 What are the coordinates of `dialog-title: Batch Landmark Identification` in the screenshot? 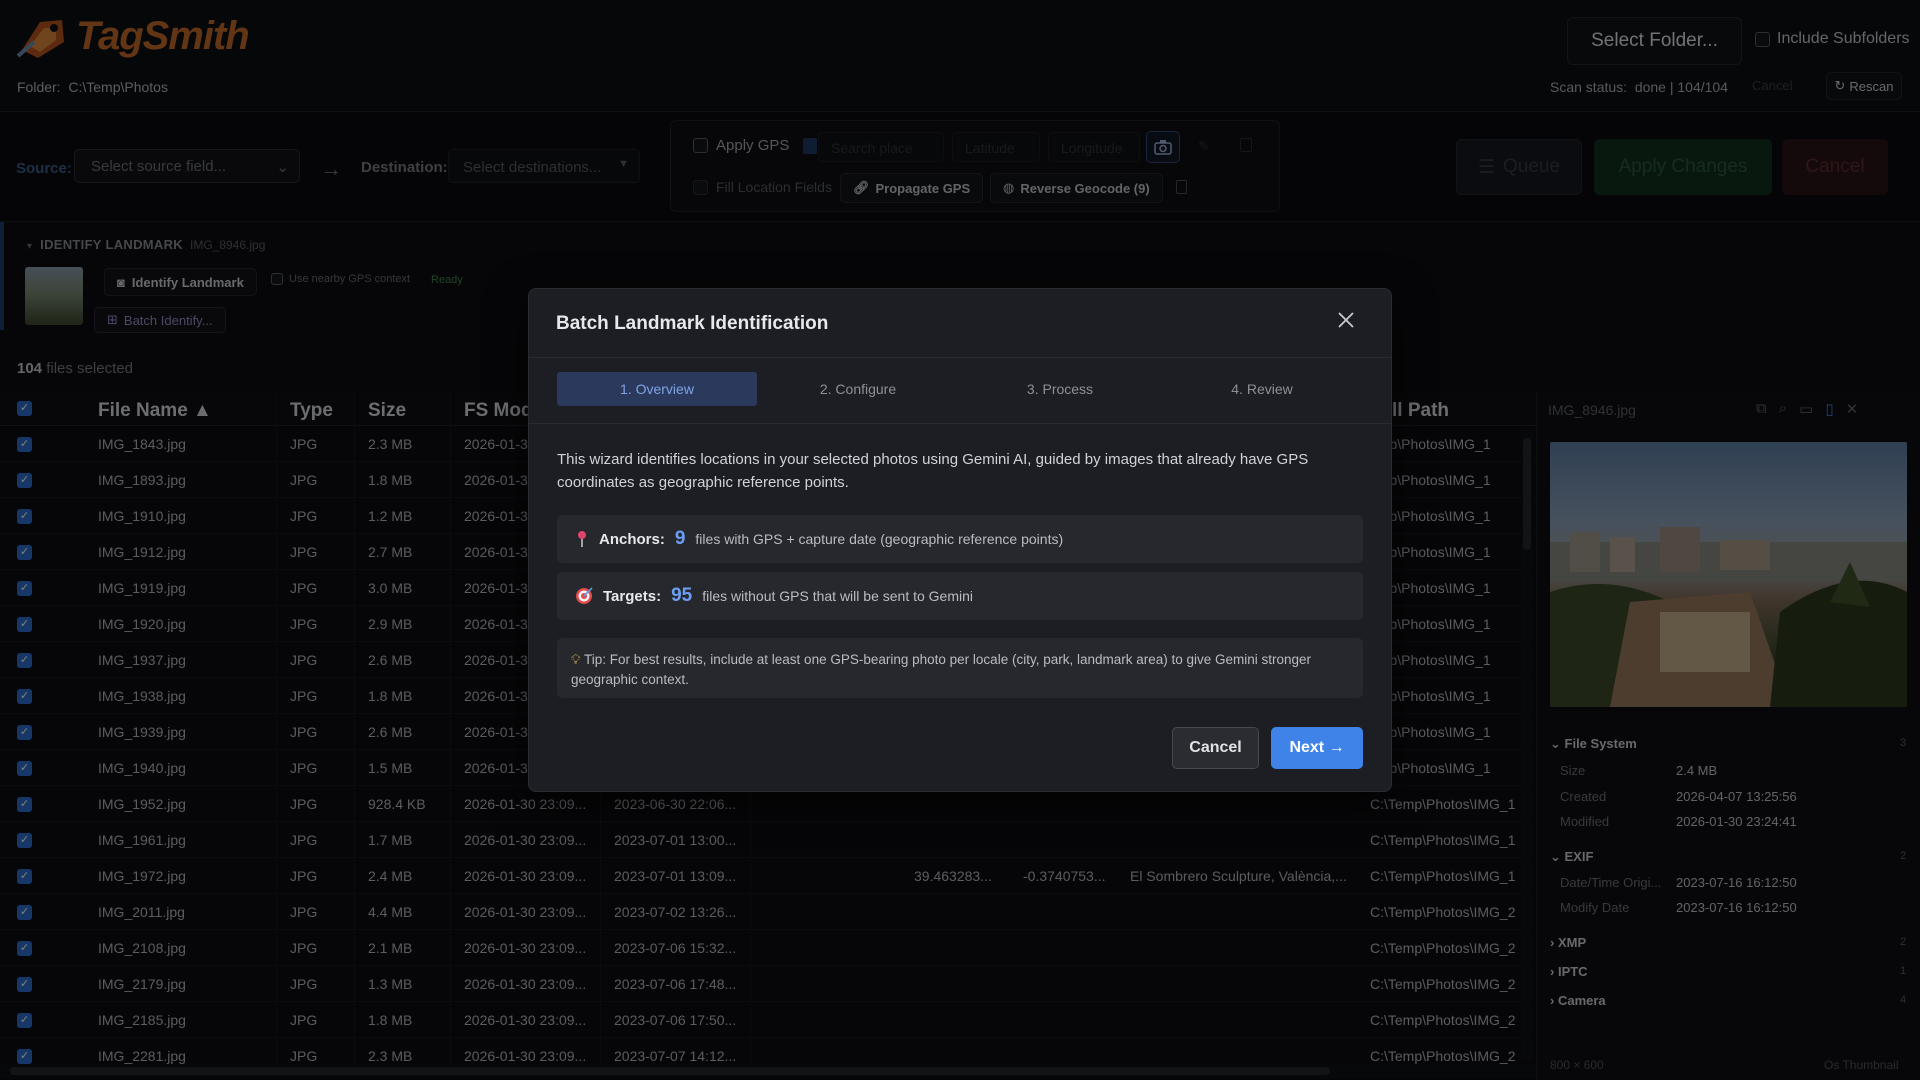 It's located at (692, 323).